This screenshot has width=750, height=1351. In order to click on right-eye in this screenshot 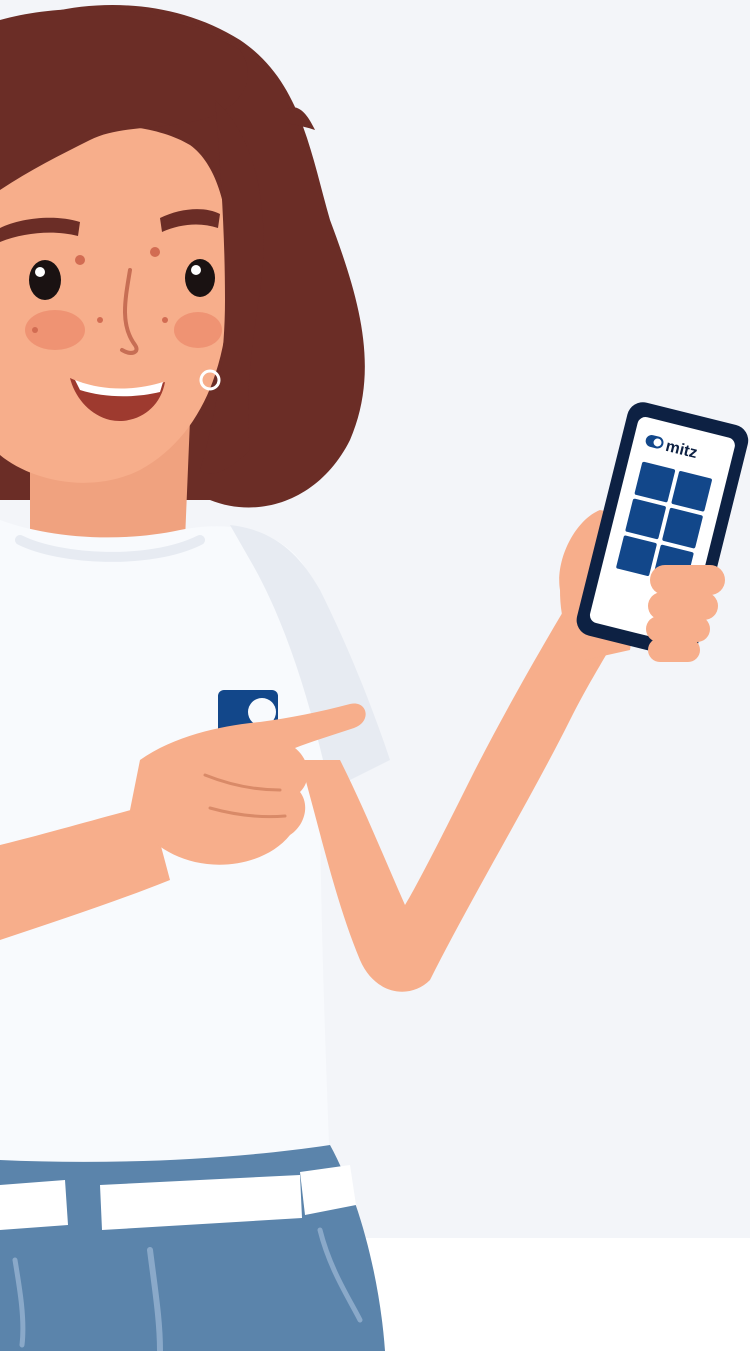, I will do `click(200, 278)`.